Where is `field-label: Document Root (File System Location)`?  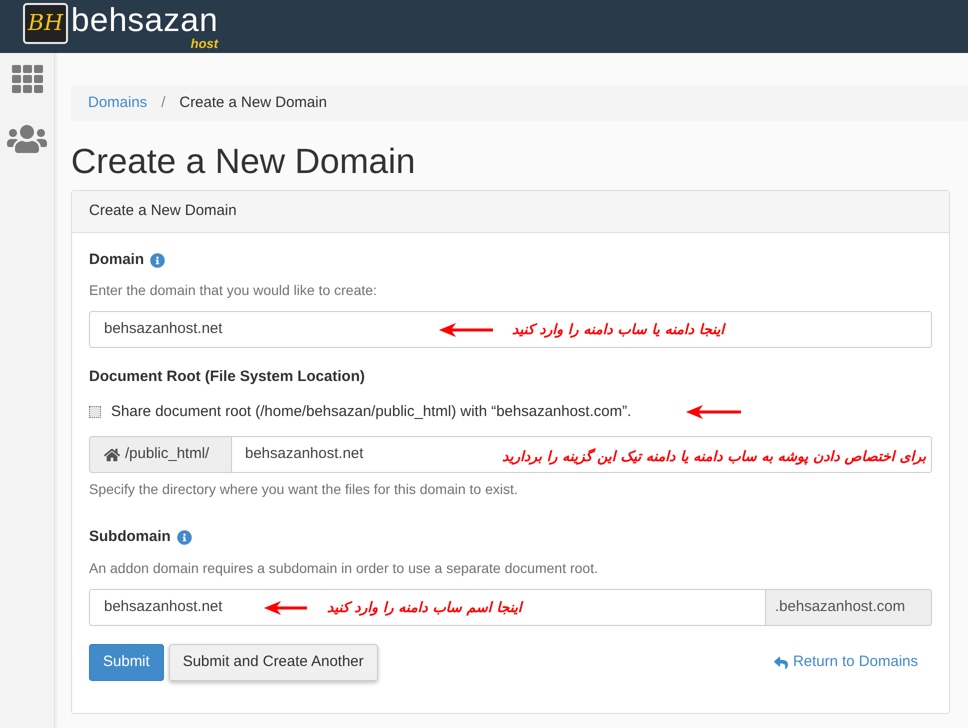
field-label: Document Root (File System Location) is located at coordinates (227, 377).